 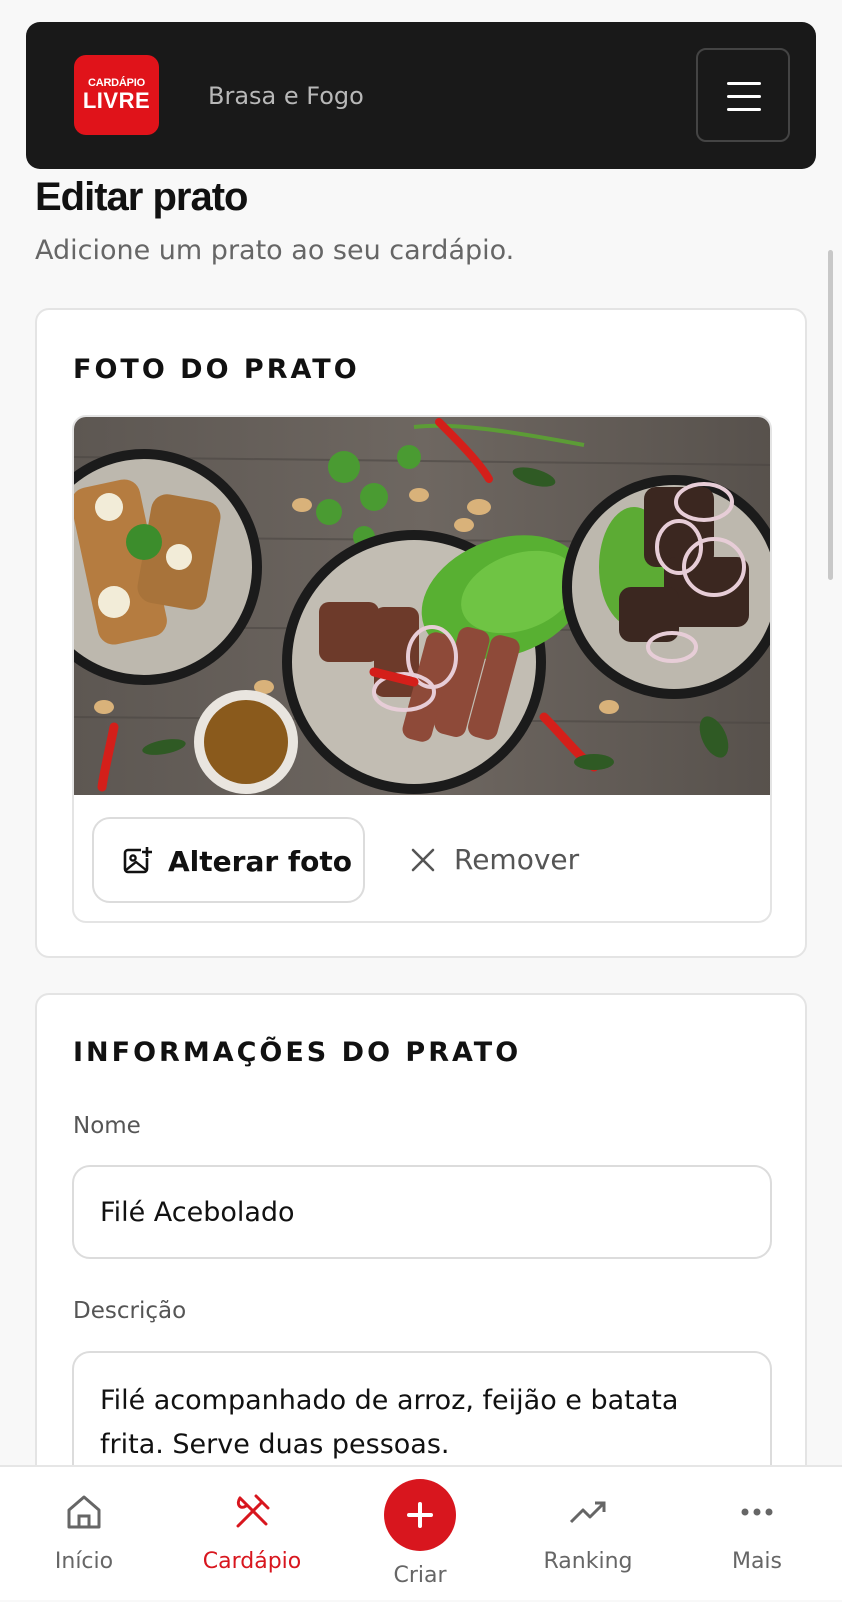 What do you see at coordinates (743, 95) in the screenshot?
I see `hamburger-menu-button` at bounding box center [743, 95].